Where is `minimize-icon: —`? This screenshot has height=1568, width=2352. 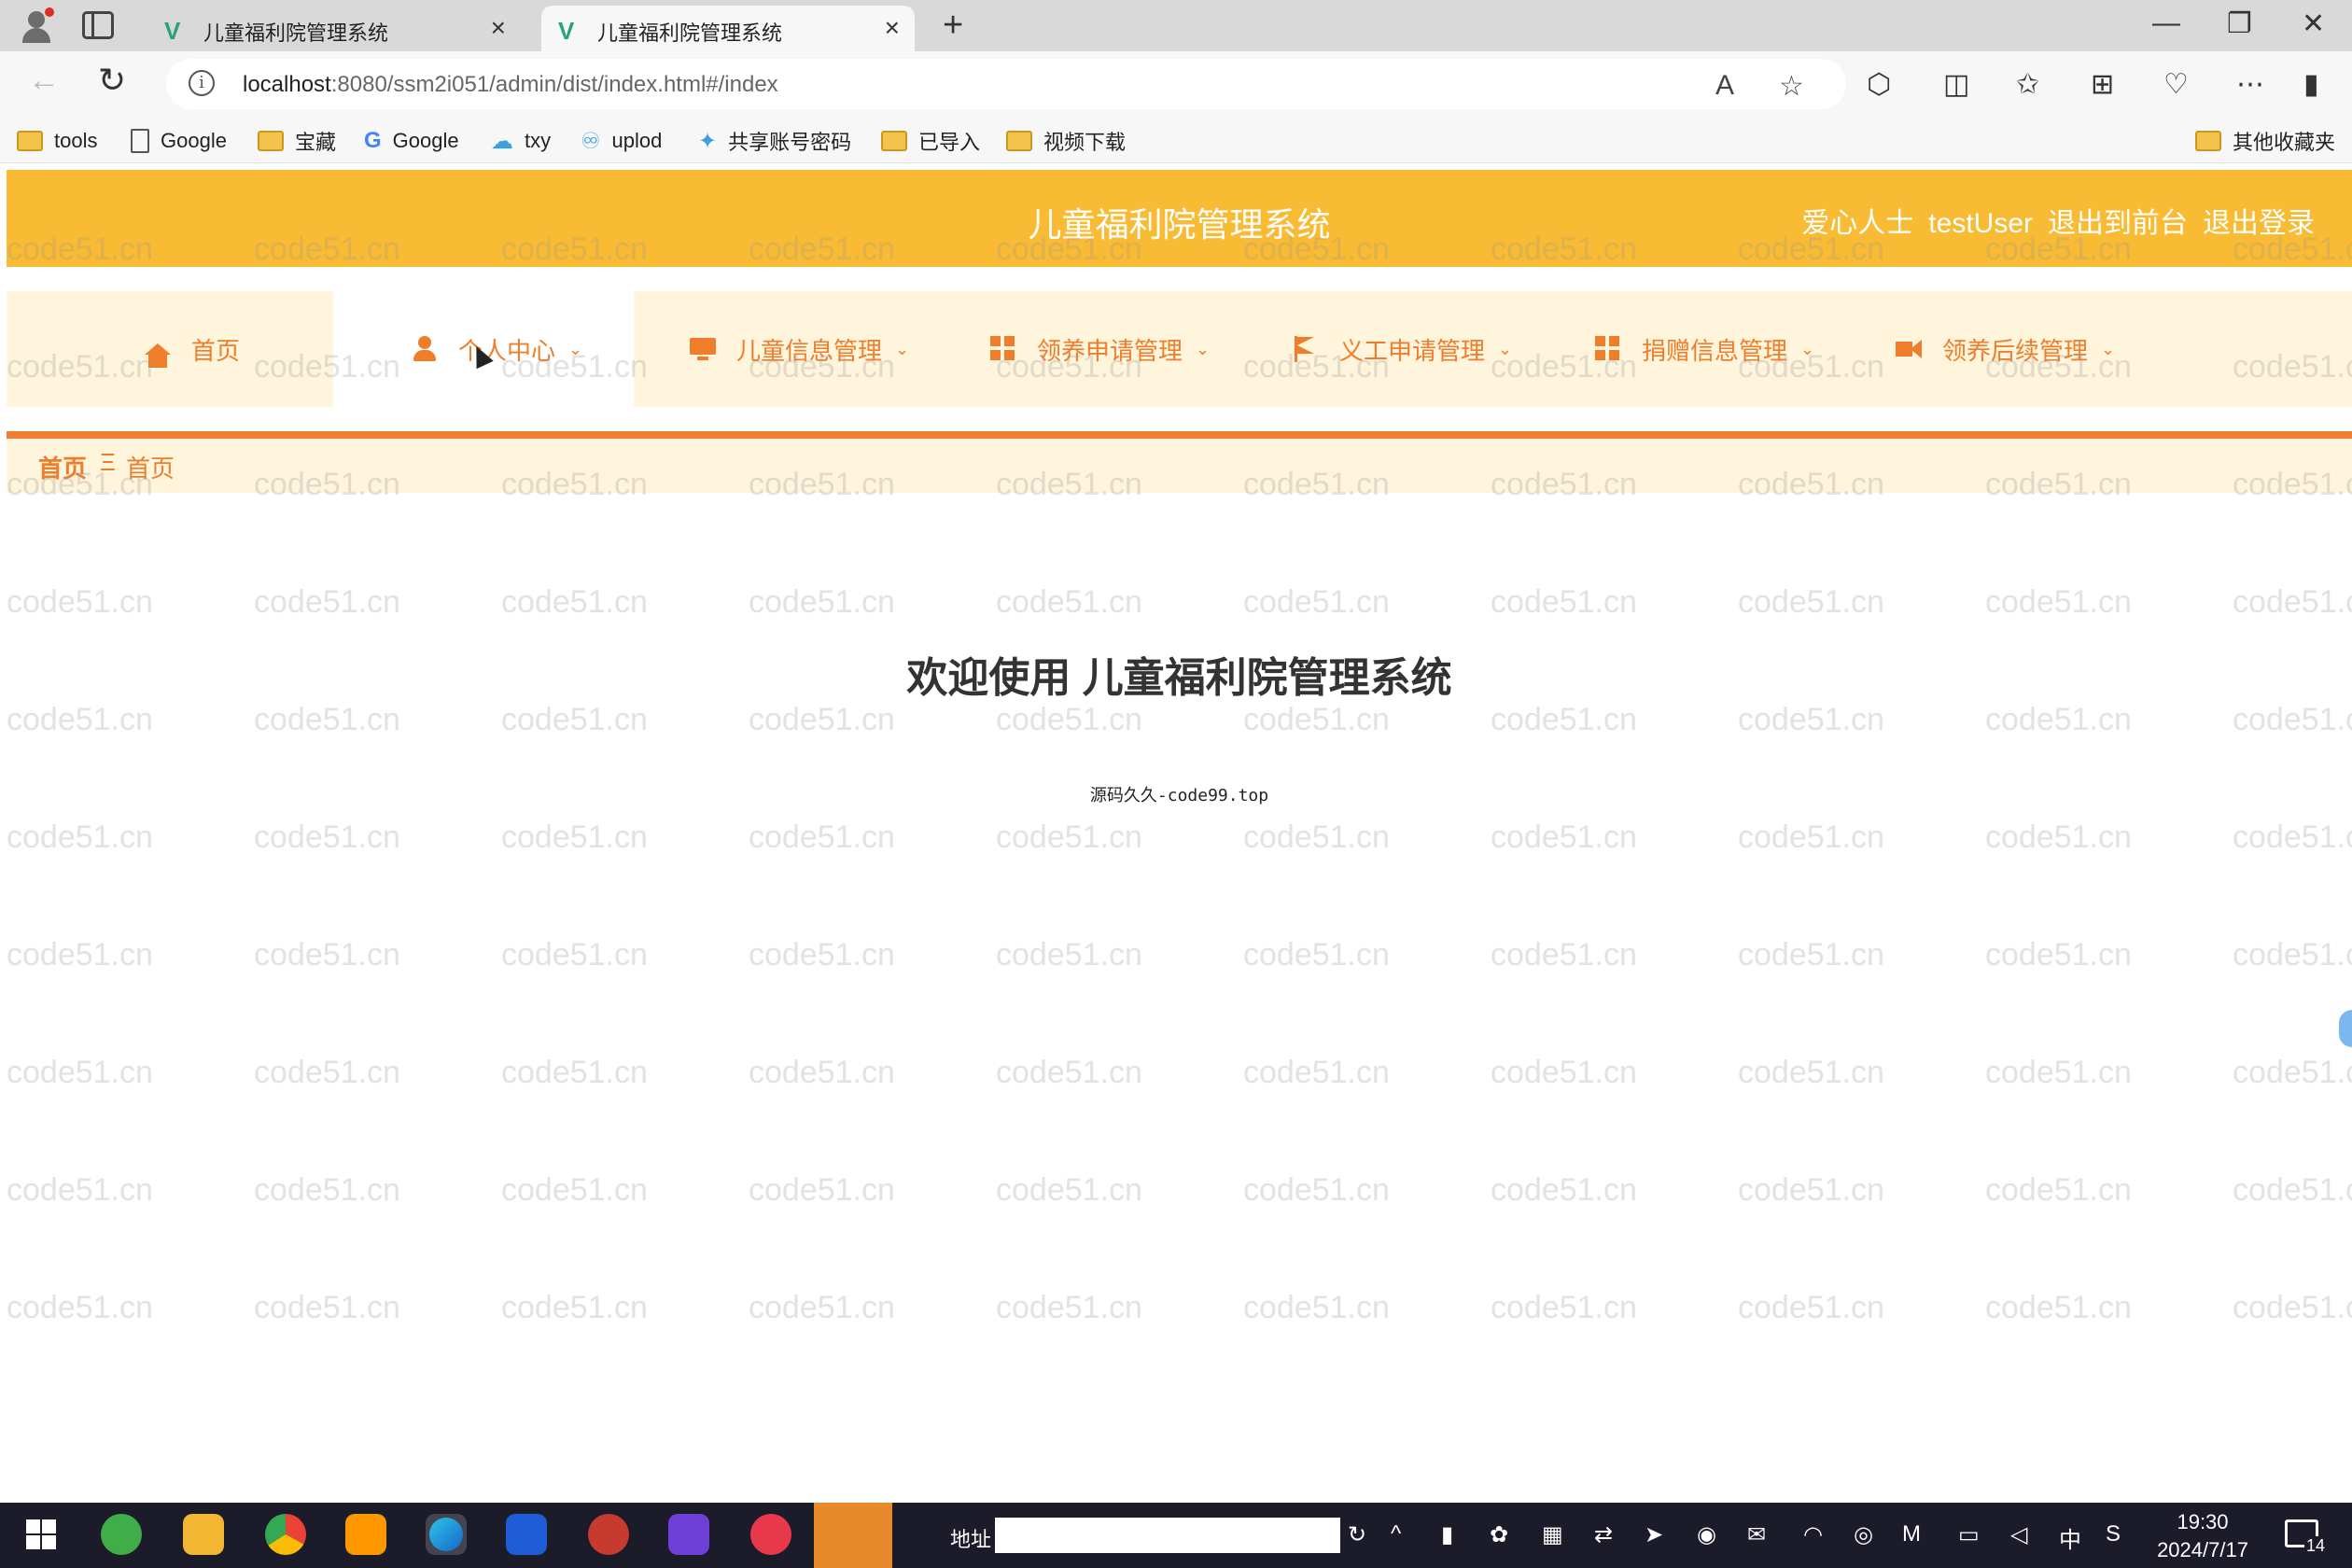
minimize-icon: — is located at coordinates (2166, 23).